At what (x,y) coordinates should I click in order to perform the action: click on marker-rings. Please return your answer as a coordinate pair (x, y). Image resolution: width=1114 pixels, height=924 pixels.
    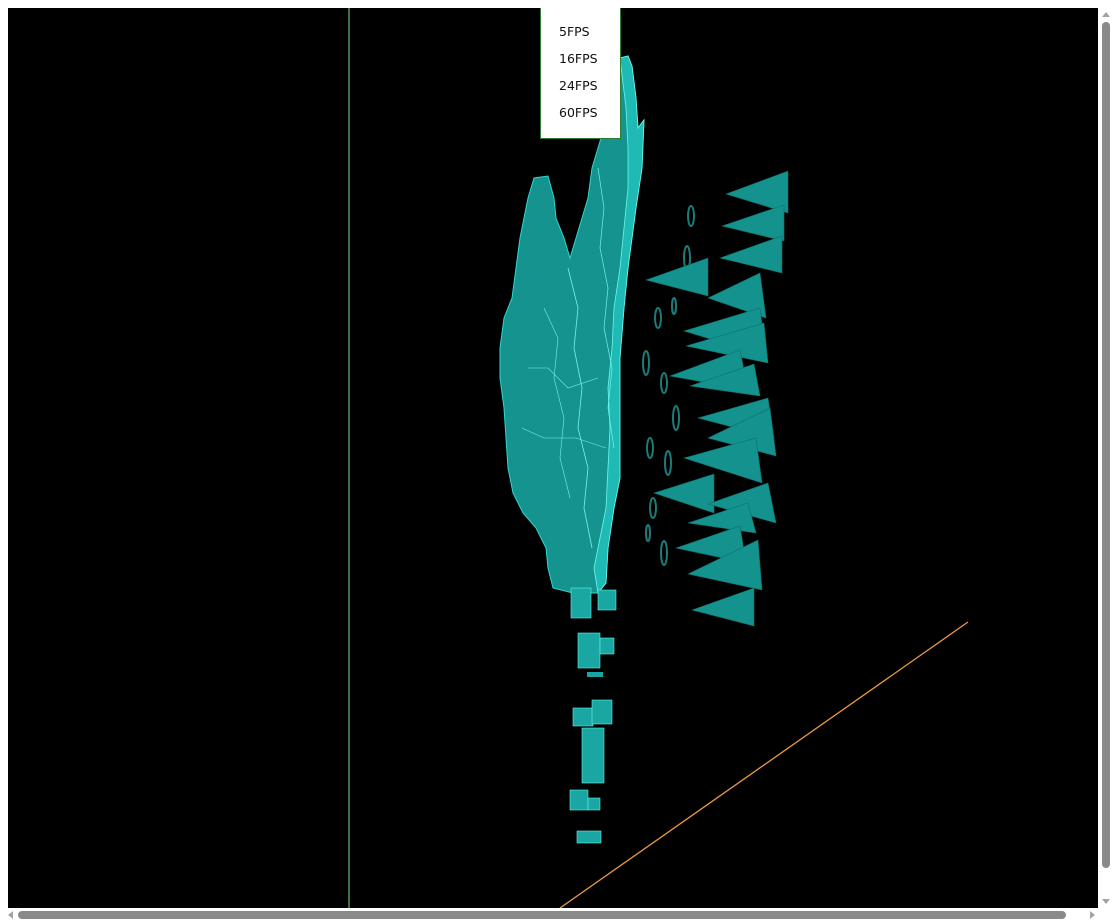
    Looking at the image, I should click on (668, 385).